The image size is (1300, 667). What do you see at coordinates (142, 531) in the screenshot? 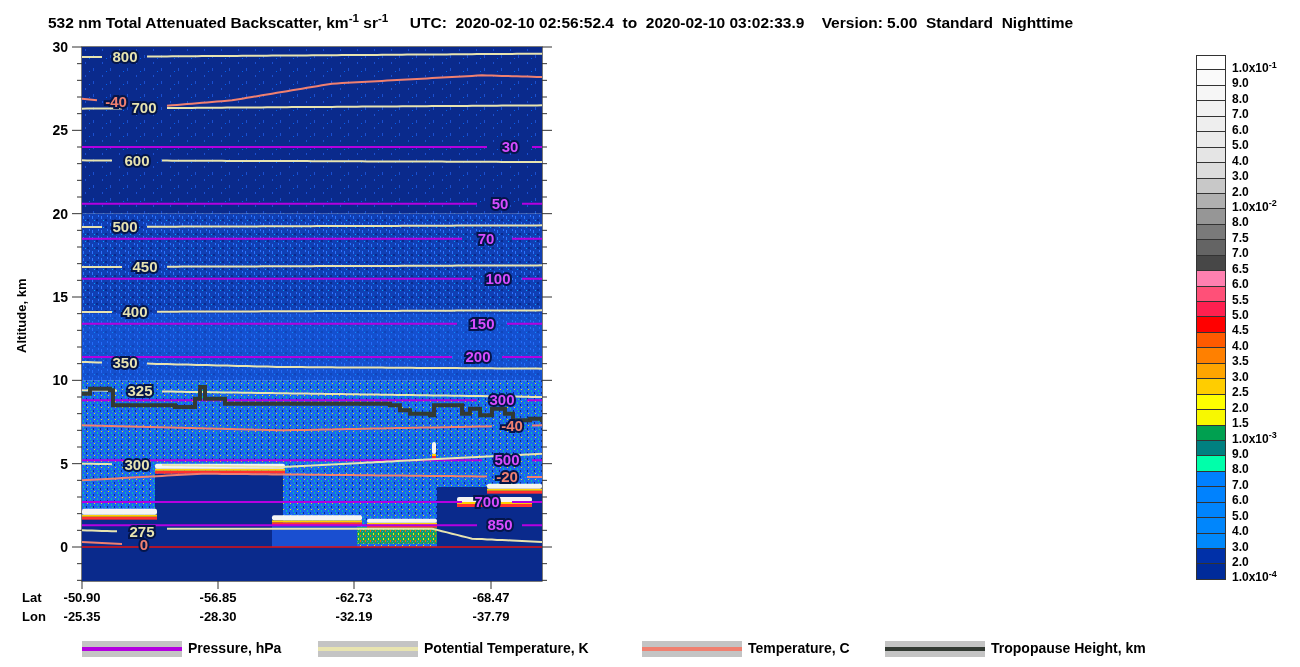
I see `contour-label: 275` at bounding box center [142, 531].